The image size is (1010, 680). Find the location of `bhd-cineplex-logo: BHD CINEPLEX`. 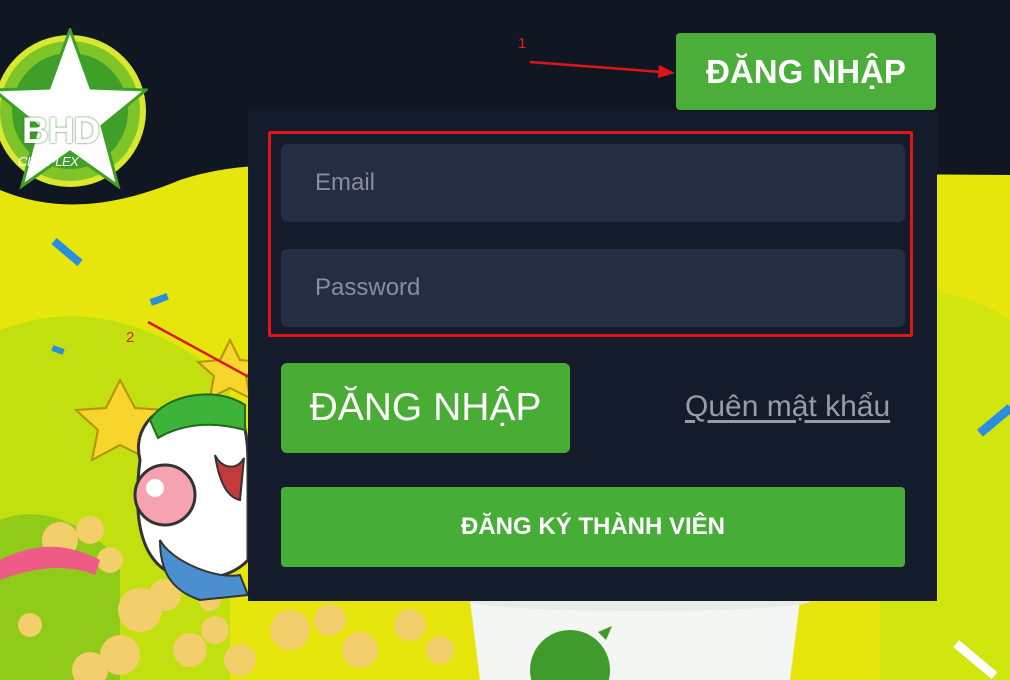

bhd-cineplex-logo: BHD CINEPLEX is located at coordinates (74, 111).